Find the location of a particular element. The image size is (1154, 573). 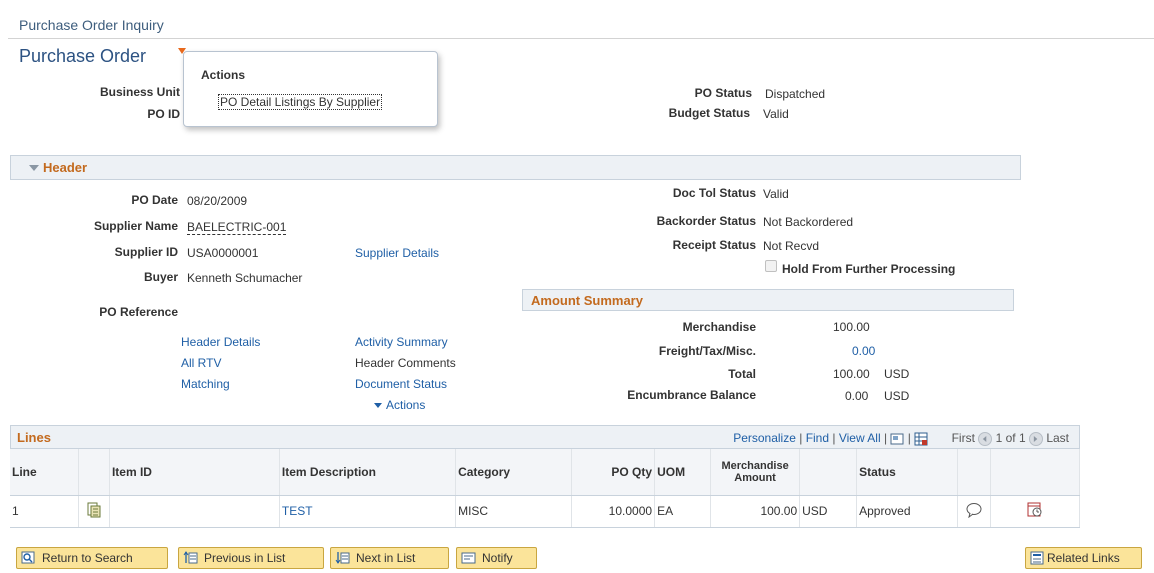

last-label: Last is located at coordinates (1057, 438).